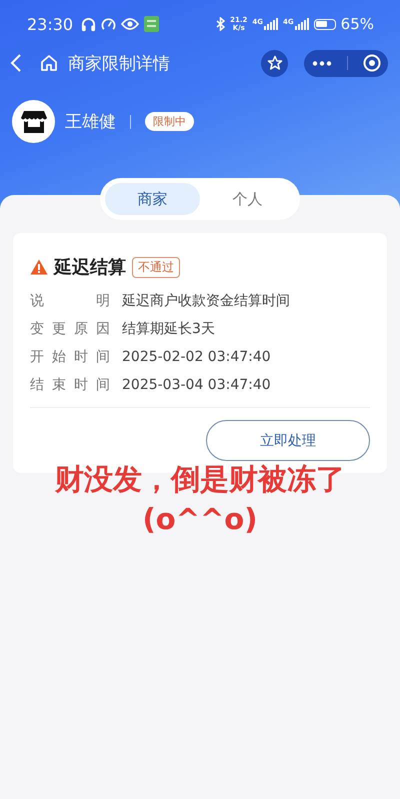  What do you see at coordinates (322, 63) in the screenshot?
I see `more-icon` at bounding box center [322, 63].